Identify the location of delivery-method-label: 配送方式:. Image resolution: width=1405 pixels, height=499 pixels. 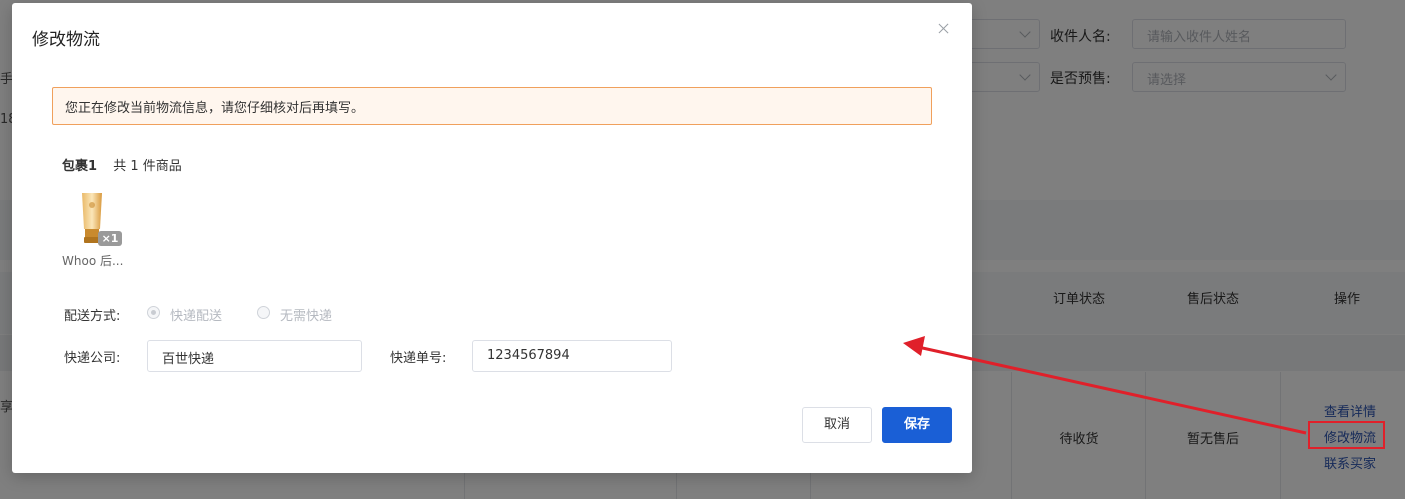
(92, 316).